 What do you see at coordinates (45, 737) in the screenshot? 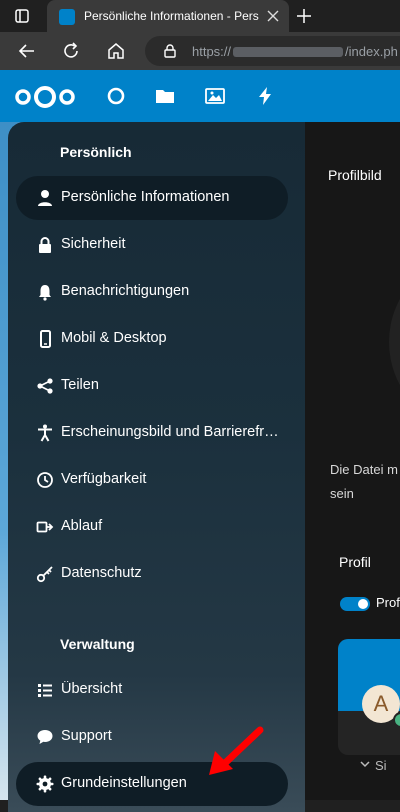
I see `chat-icon` at bounding box center [45, 737].